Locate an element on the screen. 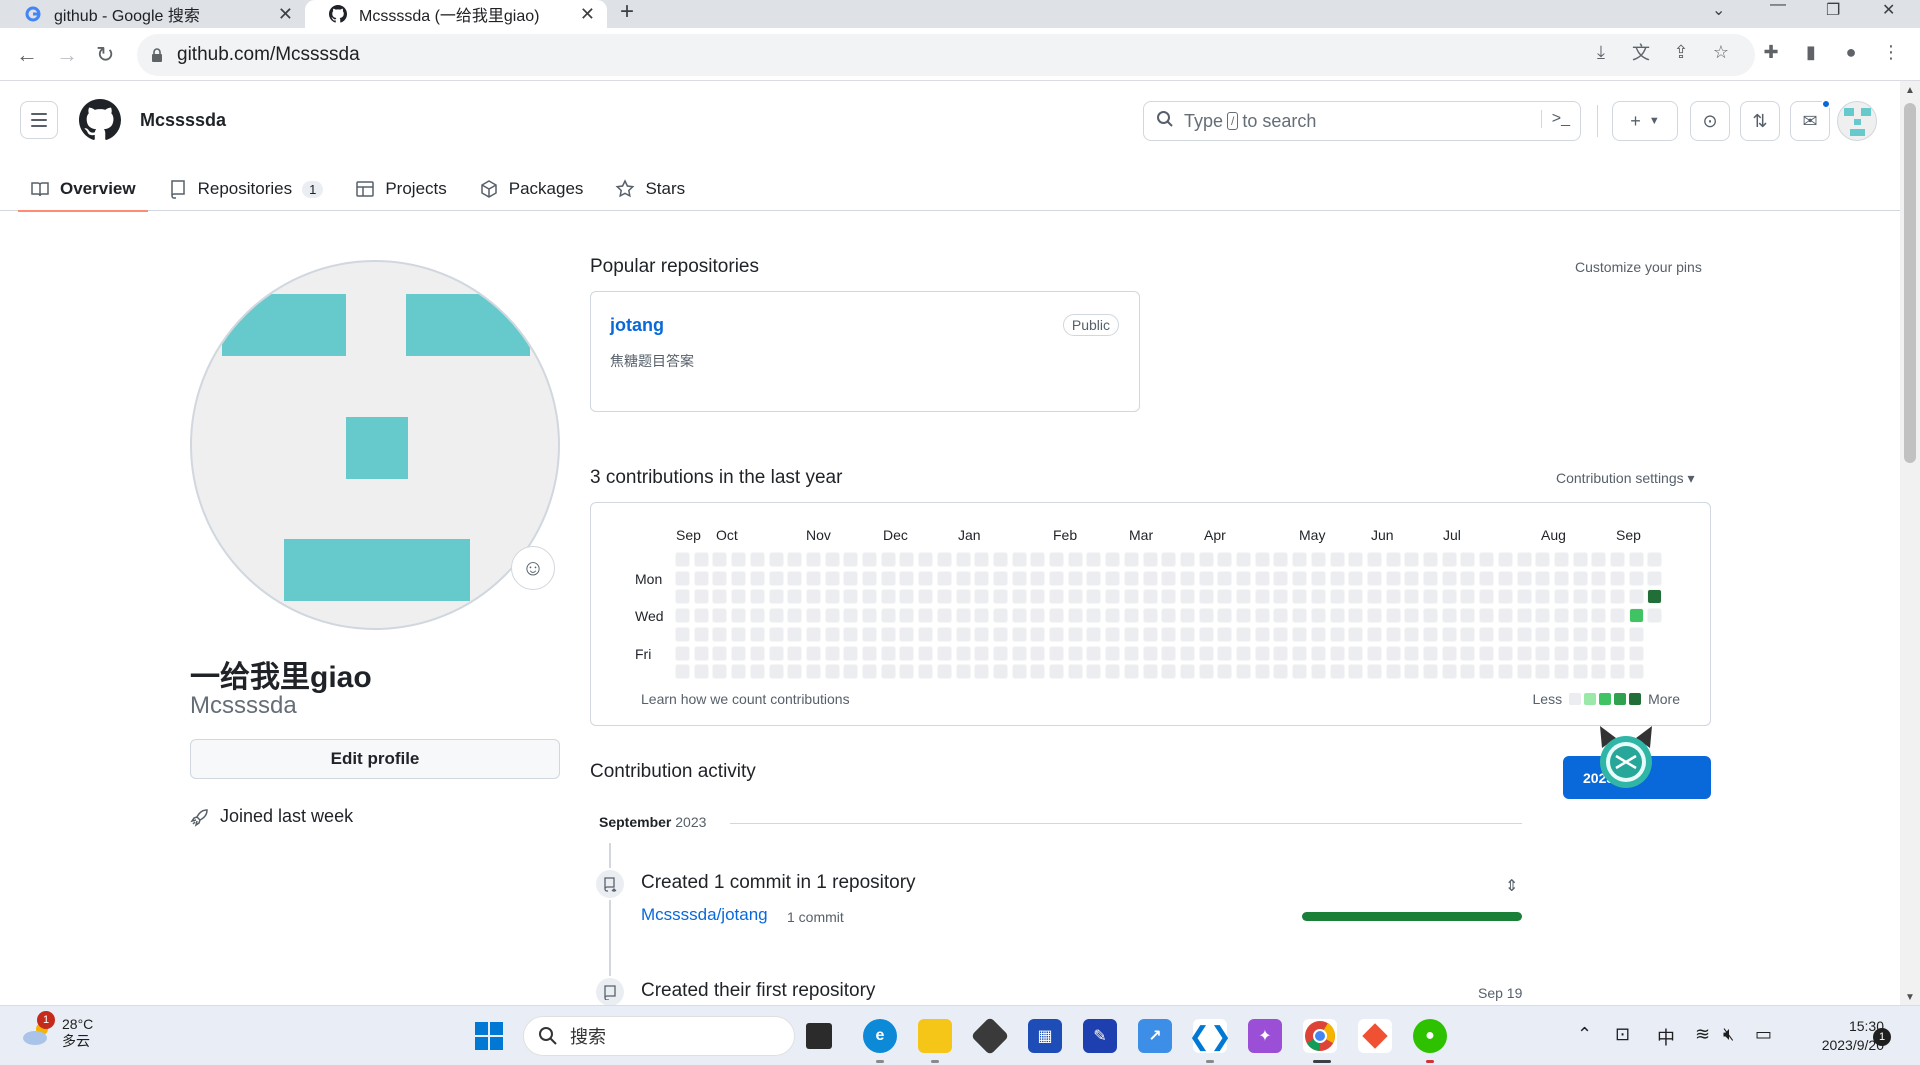 This screenshot has height=1065, width=1920. commit-count-link: 1 commit is located at coordinates (815, 917).